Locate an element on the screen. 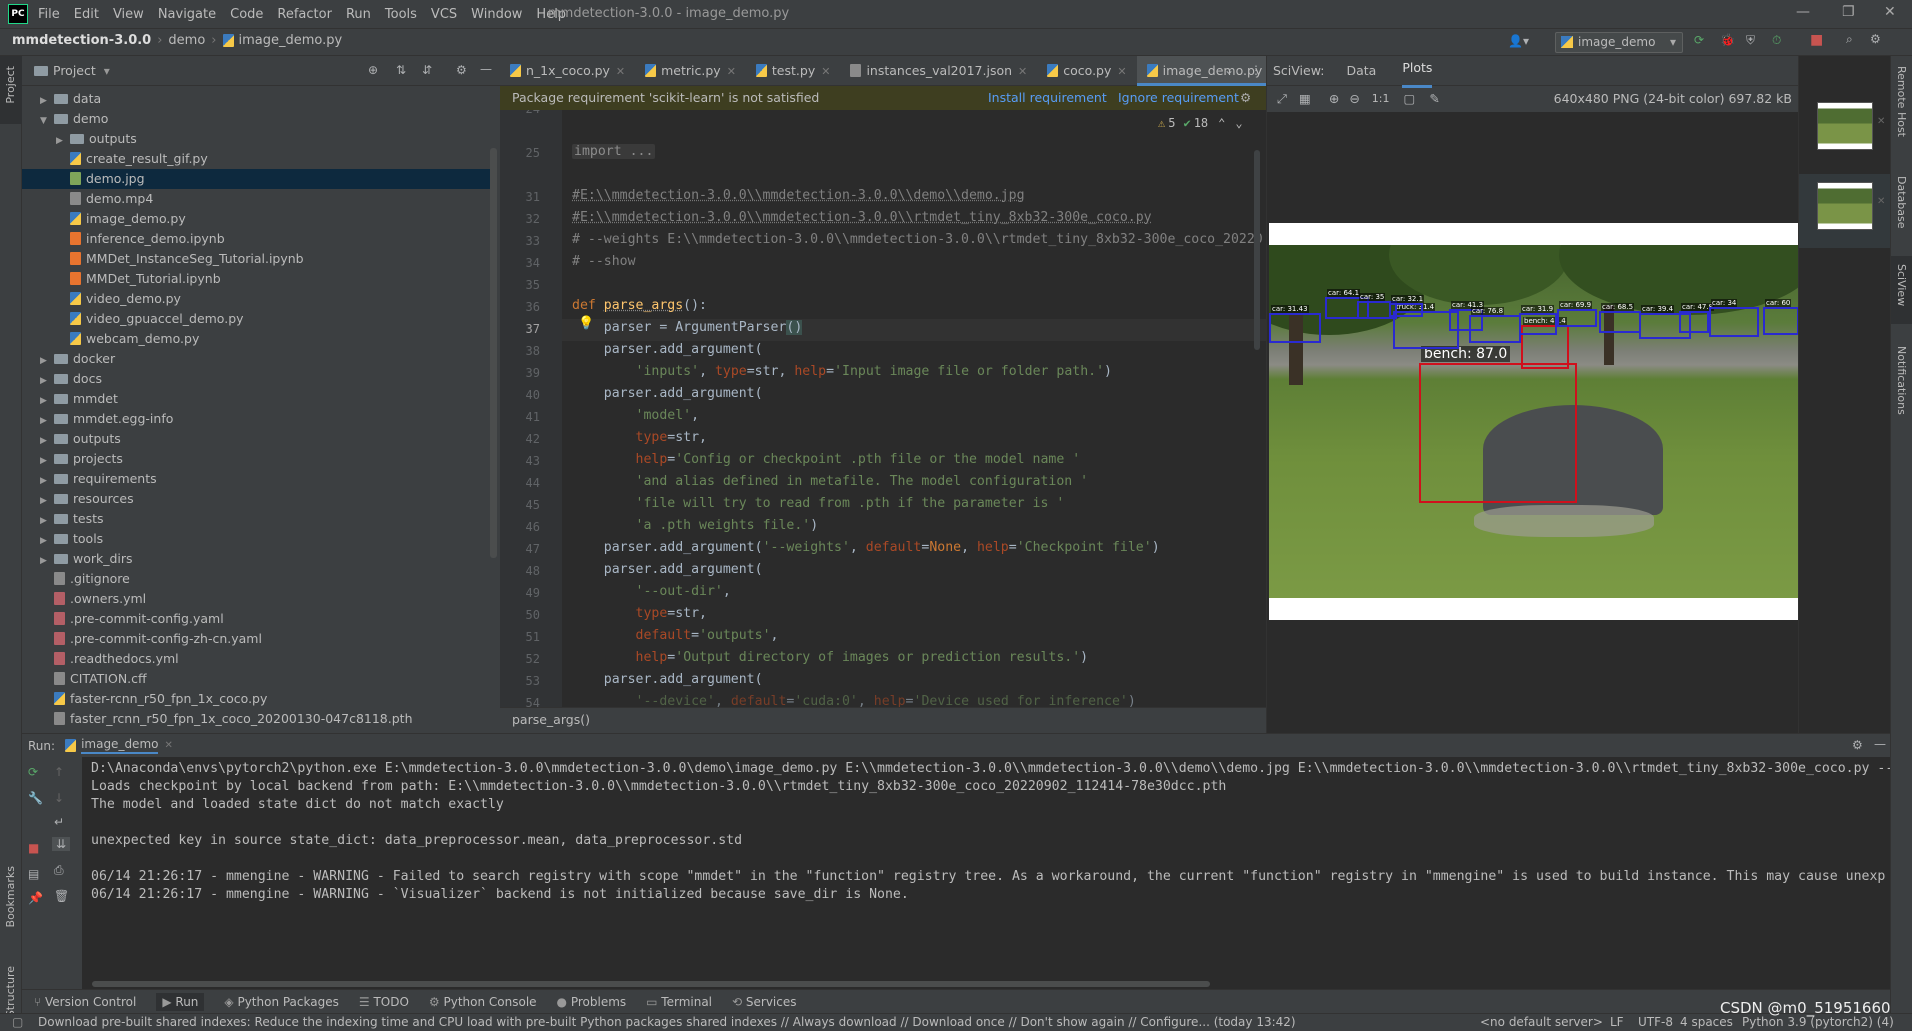 The image size is (1912, 1031). tree-item: demo.jpg is located at coordinates (257, 179).